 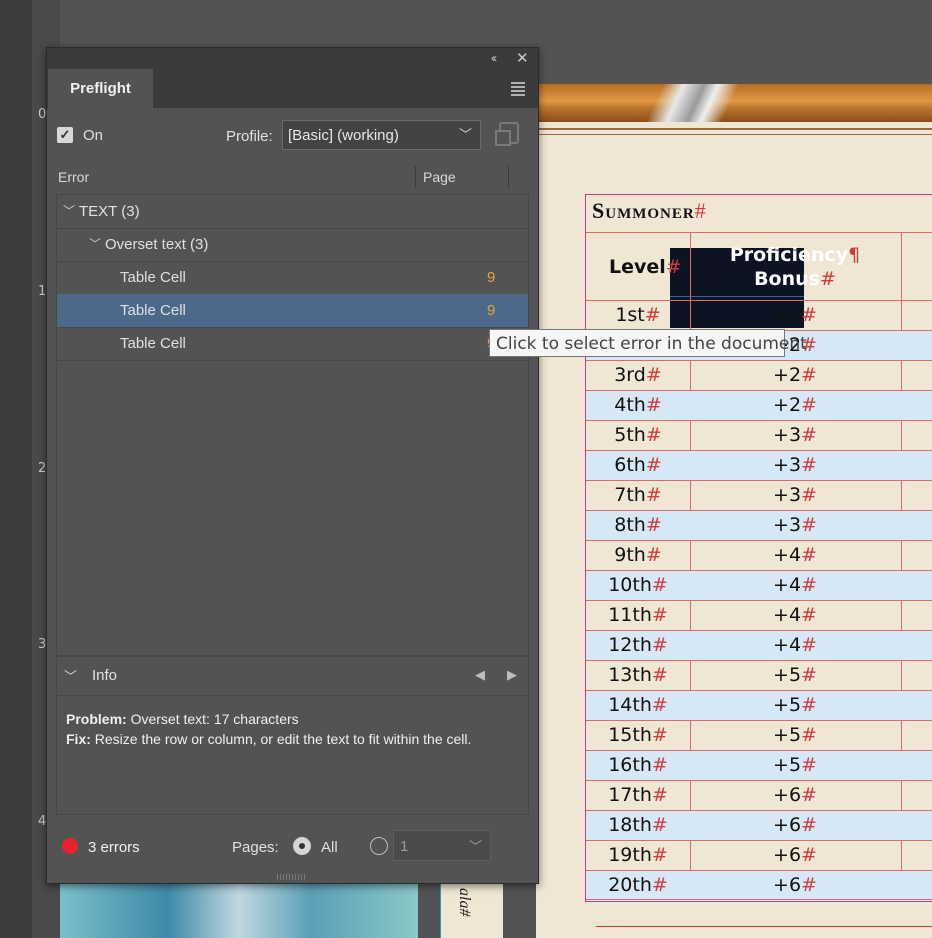 What do you see at coordinates (645, 267) in the screenshot?
I see `header-level: Level#` at bounding box center [645, 267].